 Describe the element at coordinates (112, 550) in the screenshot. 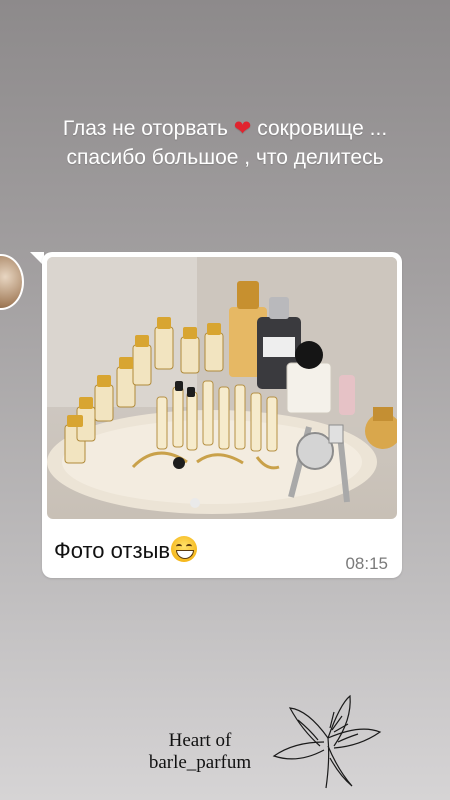

I see `message-text: Фото отзыв` at that location.